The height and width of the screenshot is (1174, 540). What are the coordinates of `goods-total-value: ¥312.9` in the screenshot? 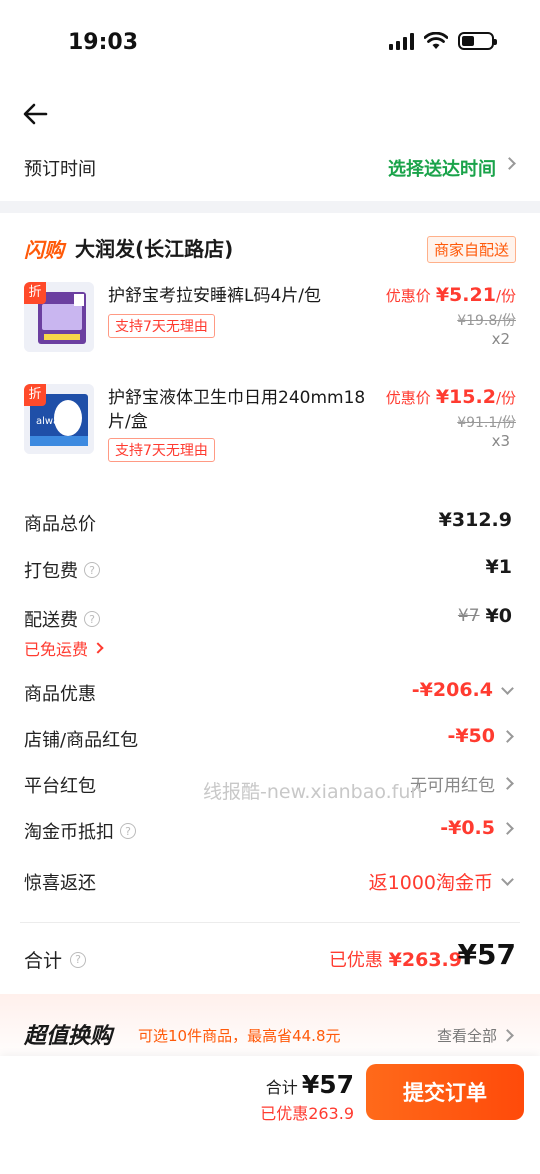 It's located at (475, 520).